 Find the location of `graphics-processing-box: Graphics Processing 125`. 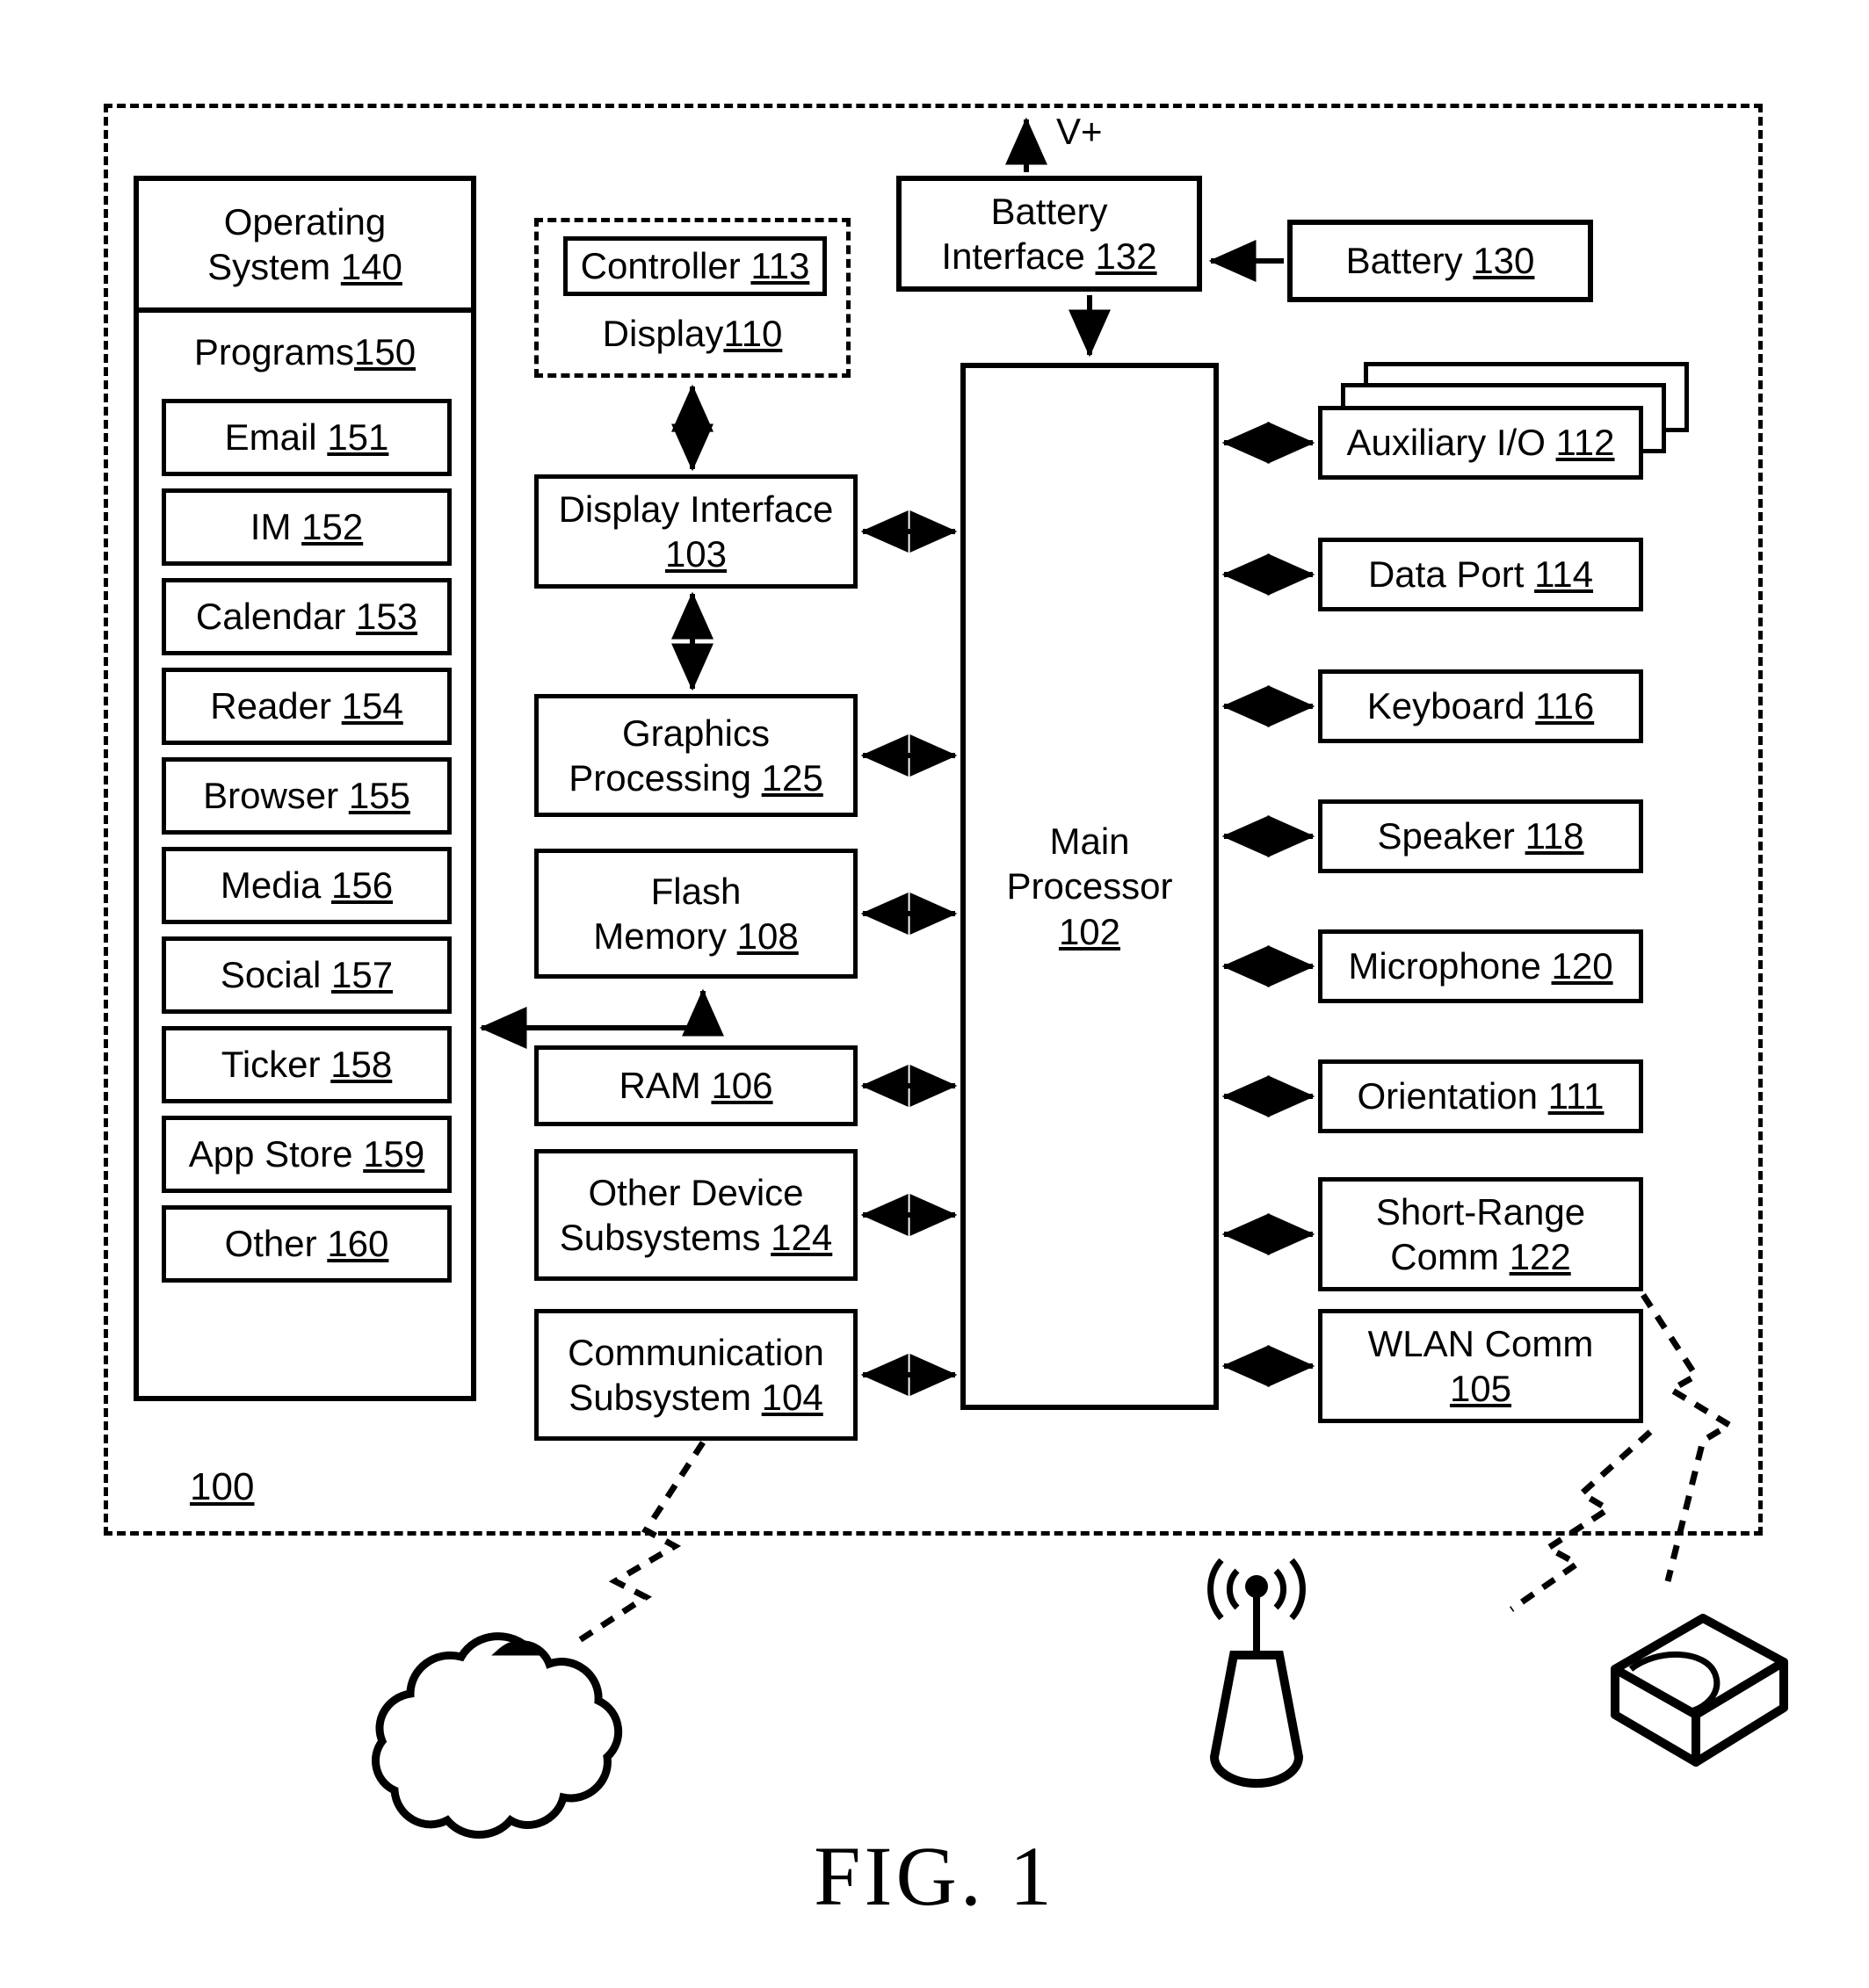

graphics-processing-box: Graphics Processing 125 is located at coordinates (696, 755).